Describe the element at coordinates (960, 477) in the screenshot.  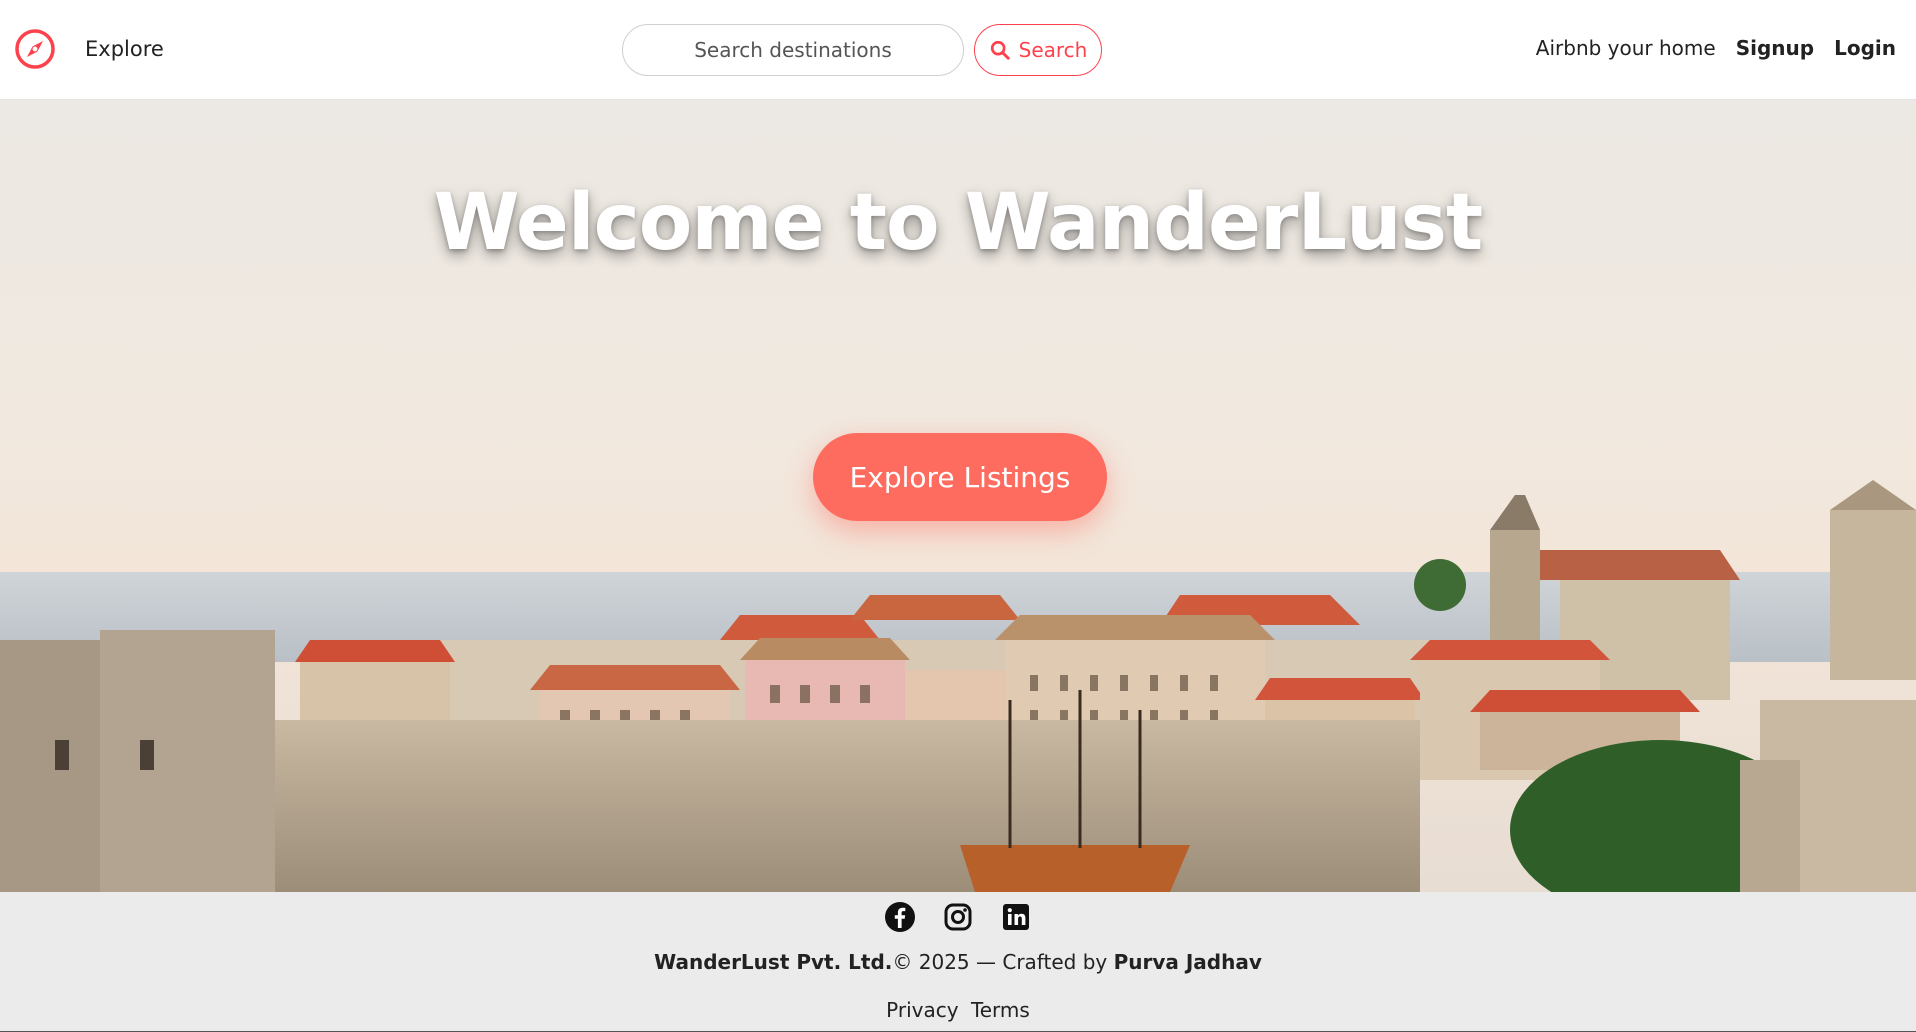
I see `explore-listings-button: Explore Listings` at that location.